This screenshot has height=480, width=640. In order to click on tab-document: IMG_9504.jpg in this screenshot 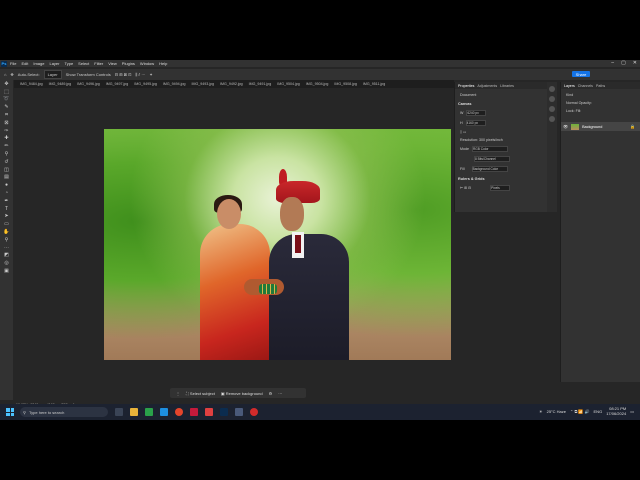, I will do `click(288, 84)`.